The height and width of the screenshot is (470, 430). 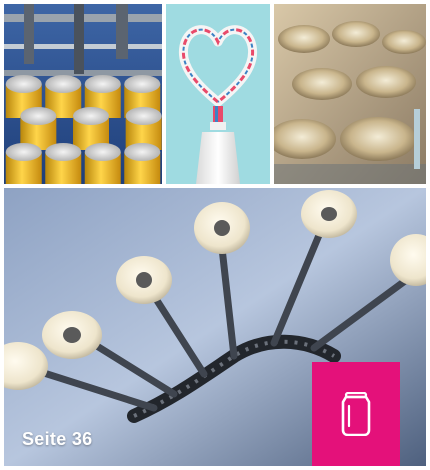 I want to click on can-icon, so click(x=356, y=414).